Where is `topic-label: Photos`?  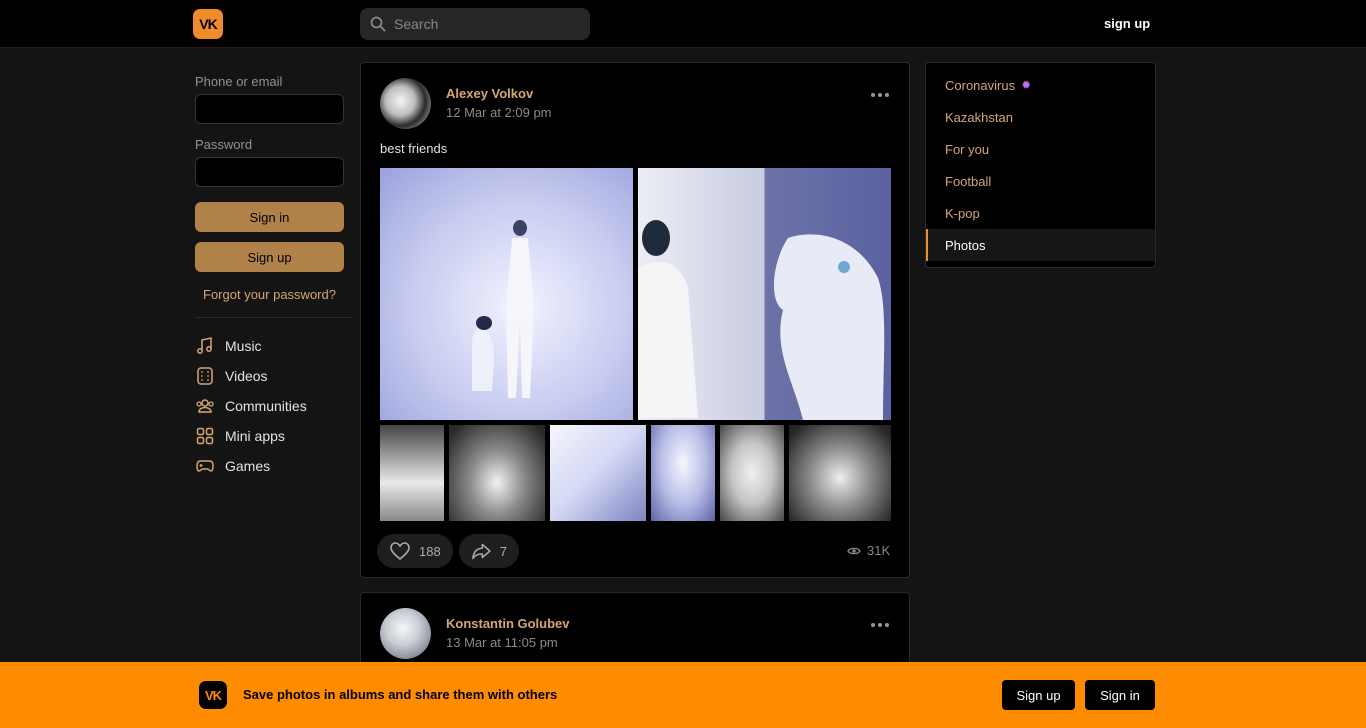
topic-label: Photos is located at coordinates (965, 245).